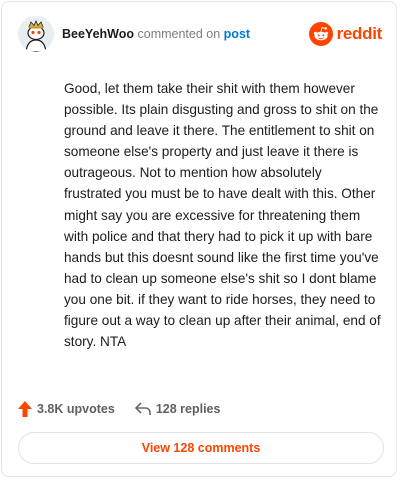 The width and height of the screenshot is (400, 480). What do you see at coordinates (25, 409) in the screenshot?
I see `upvote-arrow-icon` at bounding box center [25, 409].